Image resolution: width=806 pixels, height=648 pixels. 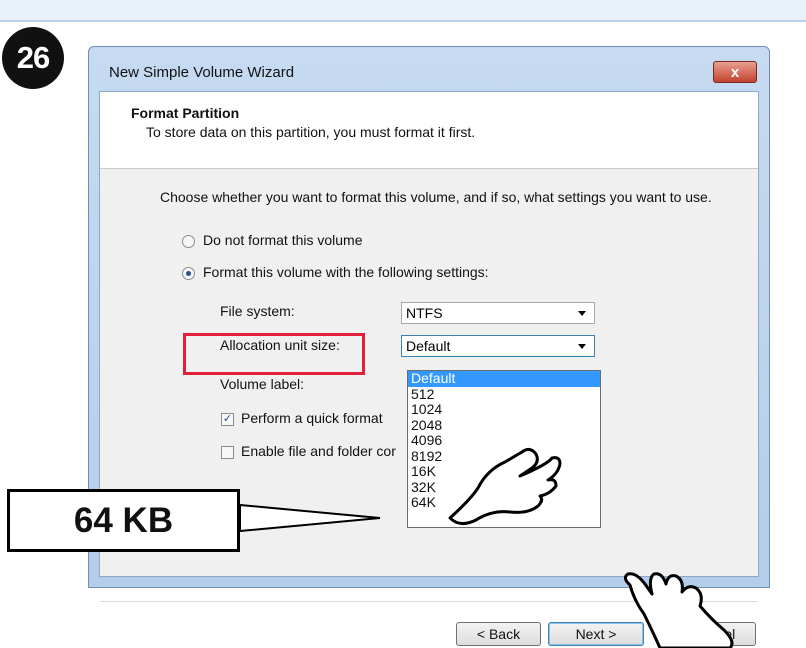 What do you see at coordinates (678, 610) in the screenshot?
I see `clicking-hand-icon` at bounding box center [678, 610].